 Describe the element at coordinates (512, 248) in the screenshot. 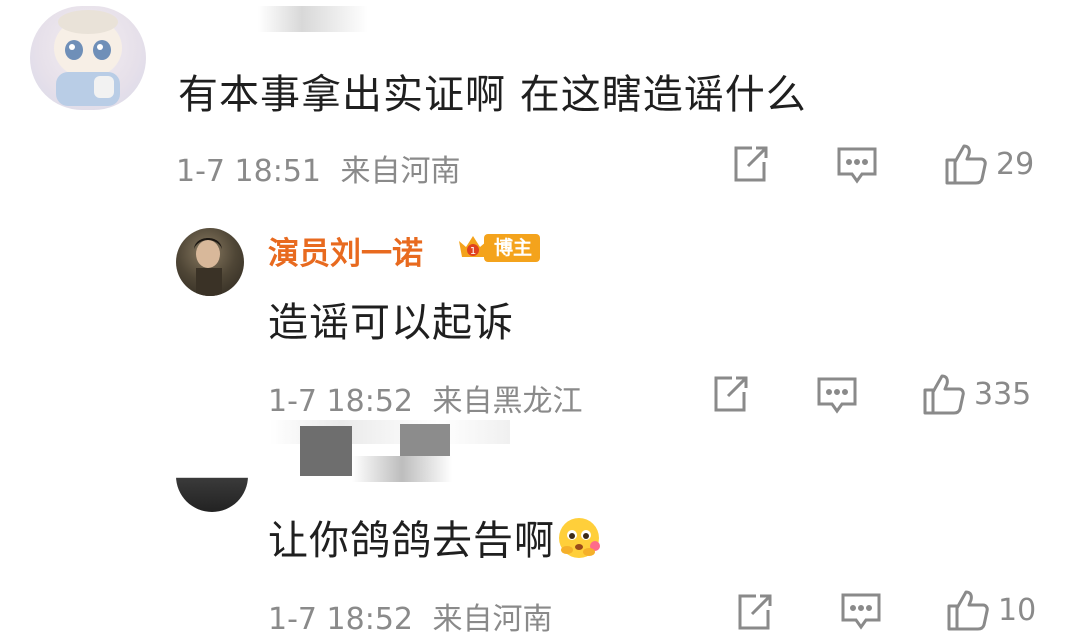

I see `badge-label: 博主` at that location.